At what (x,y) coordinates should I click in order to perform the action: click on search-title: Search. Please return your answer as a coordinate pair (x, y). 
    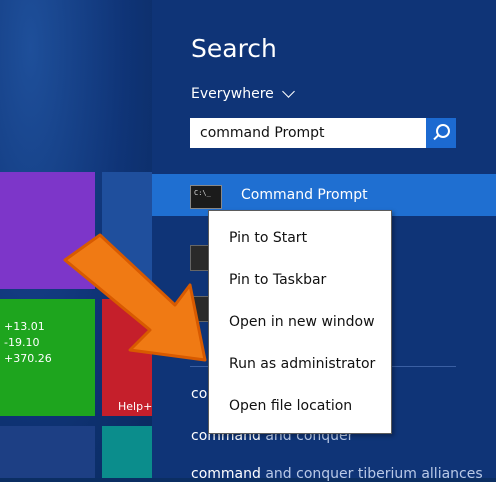
    Looking at the image, I should click on (234, 48).